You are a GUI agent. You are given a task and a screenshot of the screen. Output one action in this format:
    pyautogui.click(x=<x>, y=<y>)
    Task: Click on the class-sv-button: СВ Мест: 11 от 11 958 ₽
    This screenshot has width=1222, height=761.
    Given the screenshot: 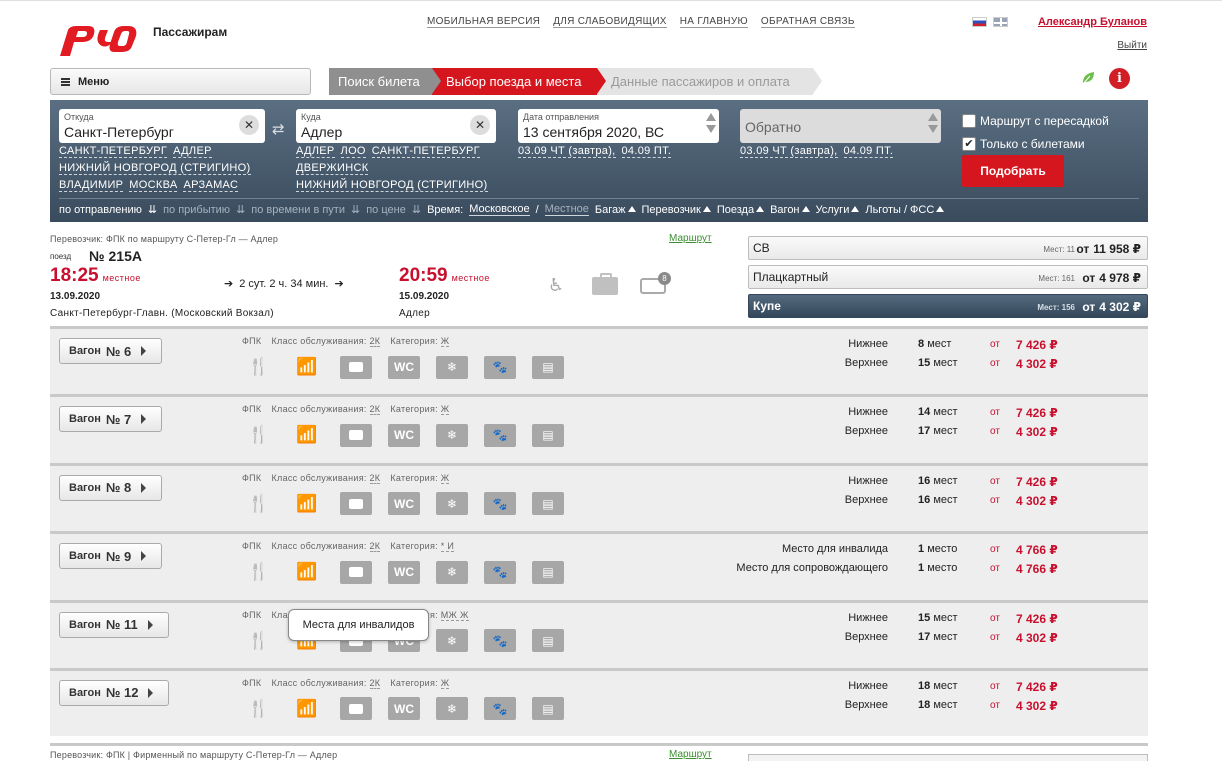 What is the action you would take?
    pyautogui.click(x=948, y=248)
    